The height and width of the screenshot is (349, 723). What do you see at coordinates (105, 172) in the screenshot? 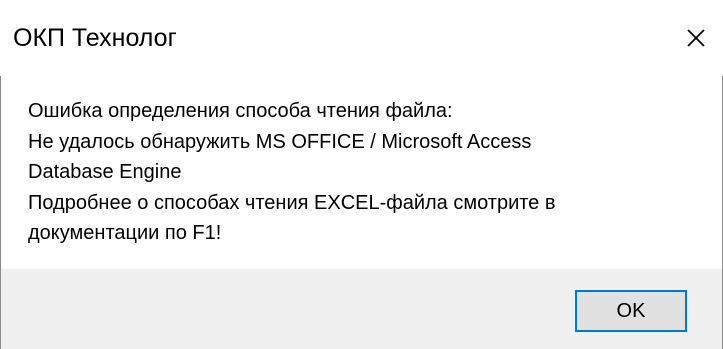
I see `message-line: Database Engine` at bounding box center [105, 172].